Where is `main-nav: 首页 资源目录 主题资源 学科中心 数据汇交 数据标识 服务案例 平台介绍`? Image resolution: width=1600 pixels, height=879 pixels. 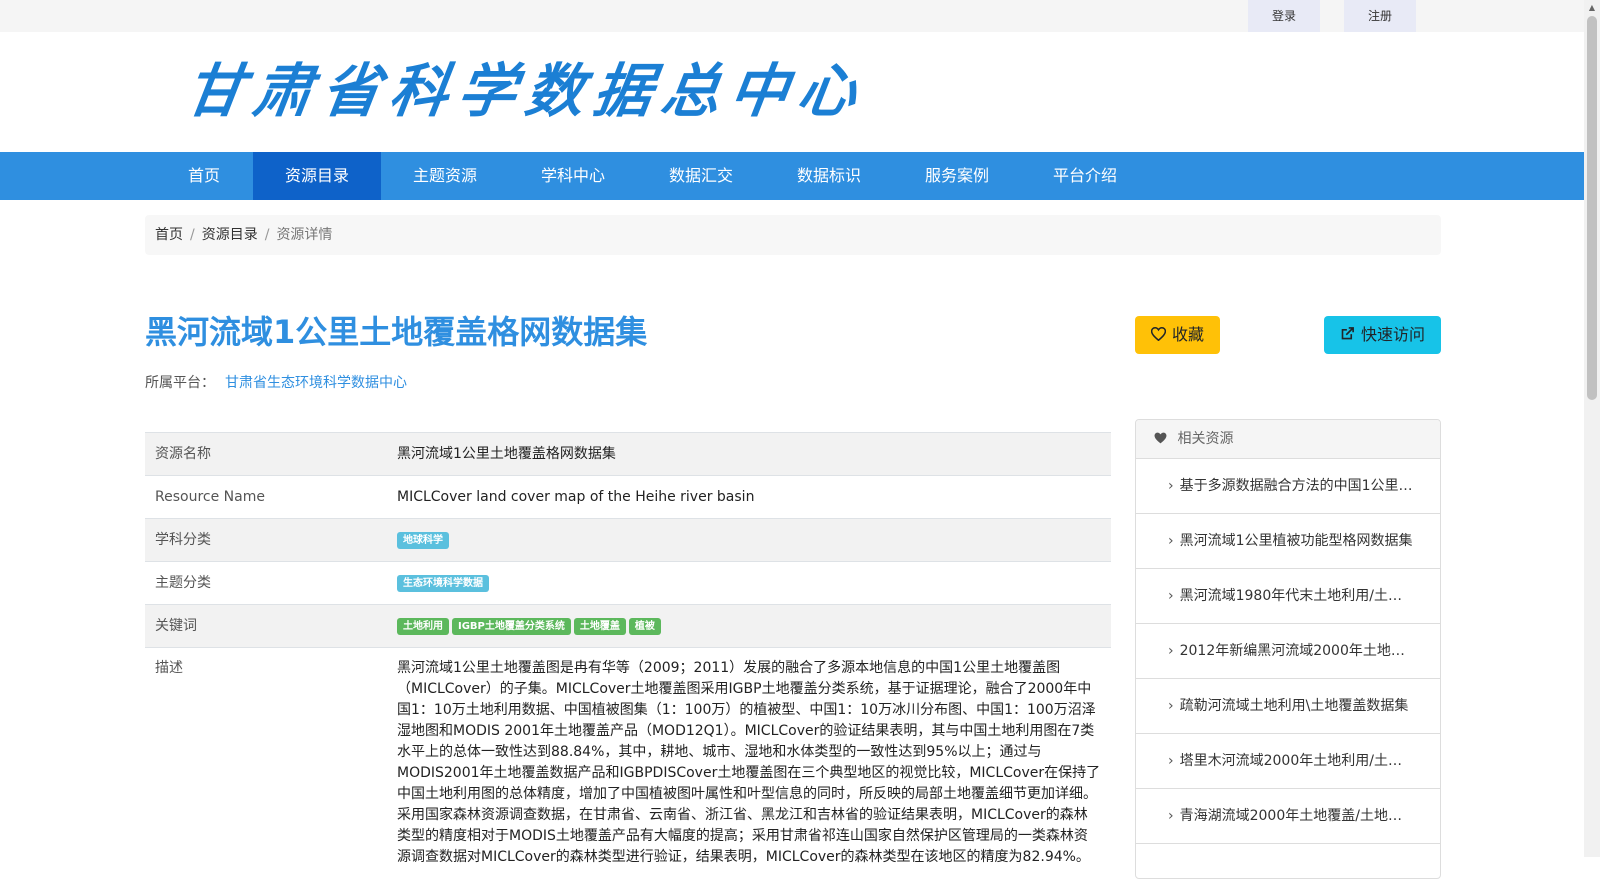
main-nav: 首页 资源目录 主题资源 学科中心 数据汇交 数据标识 服务案例 平台介绍 is located at coordinates (792, 176).